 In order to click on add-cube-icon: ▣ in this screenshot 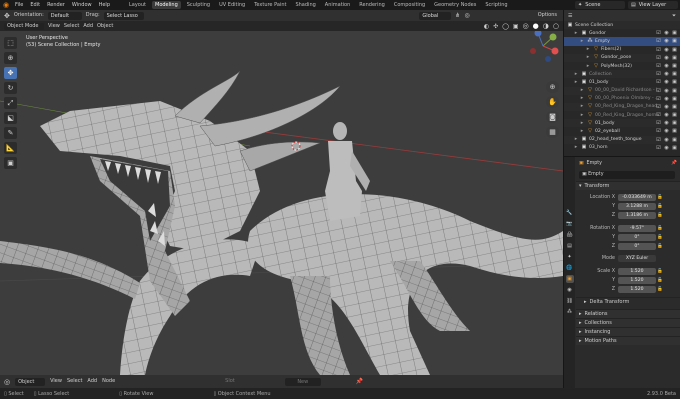, I will do `click(10, 163)`.